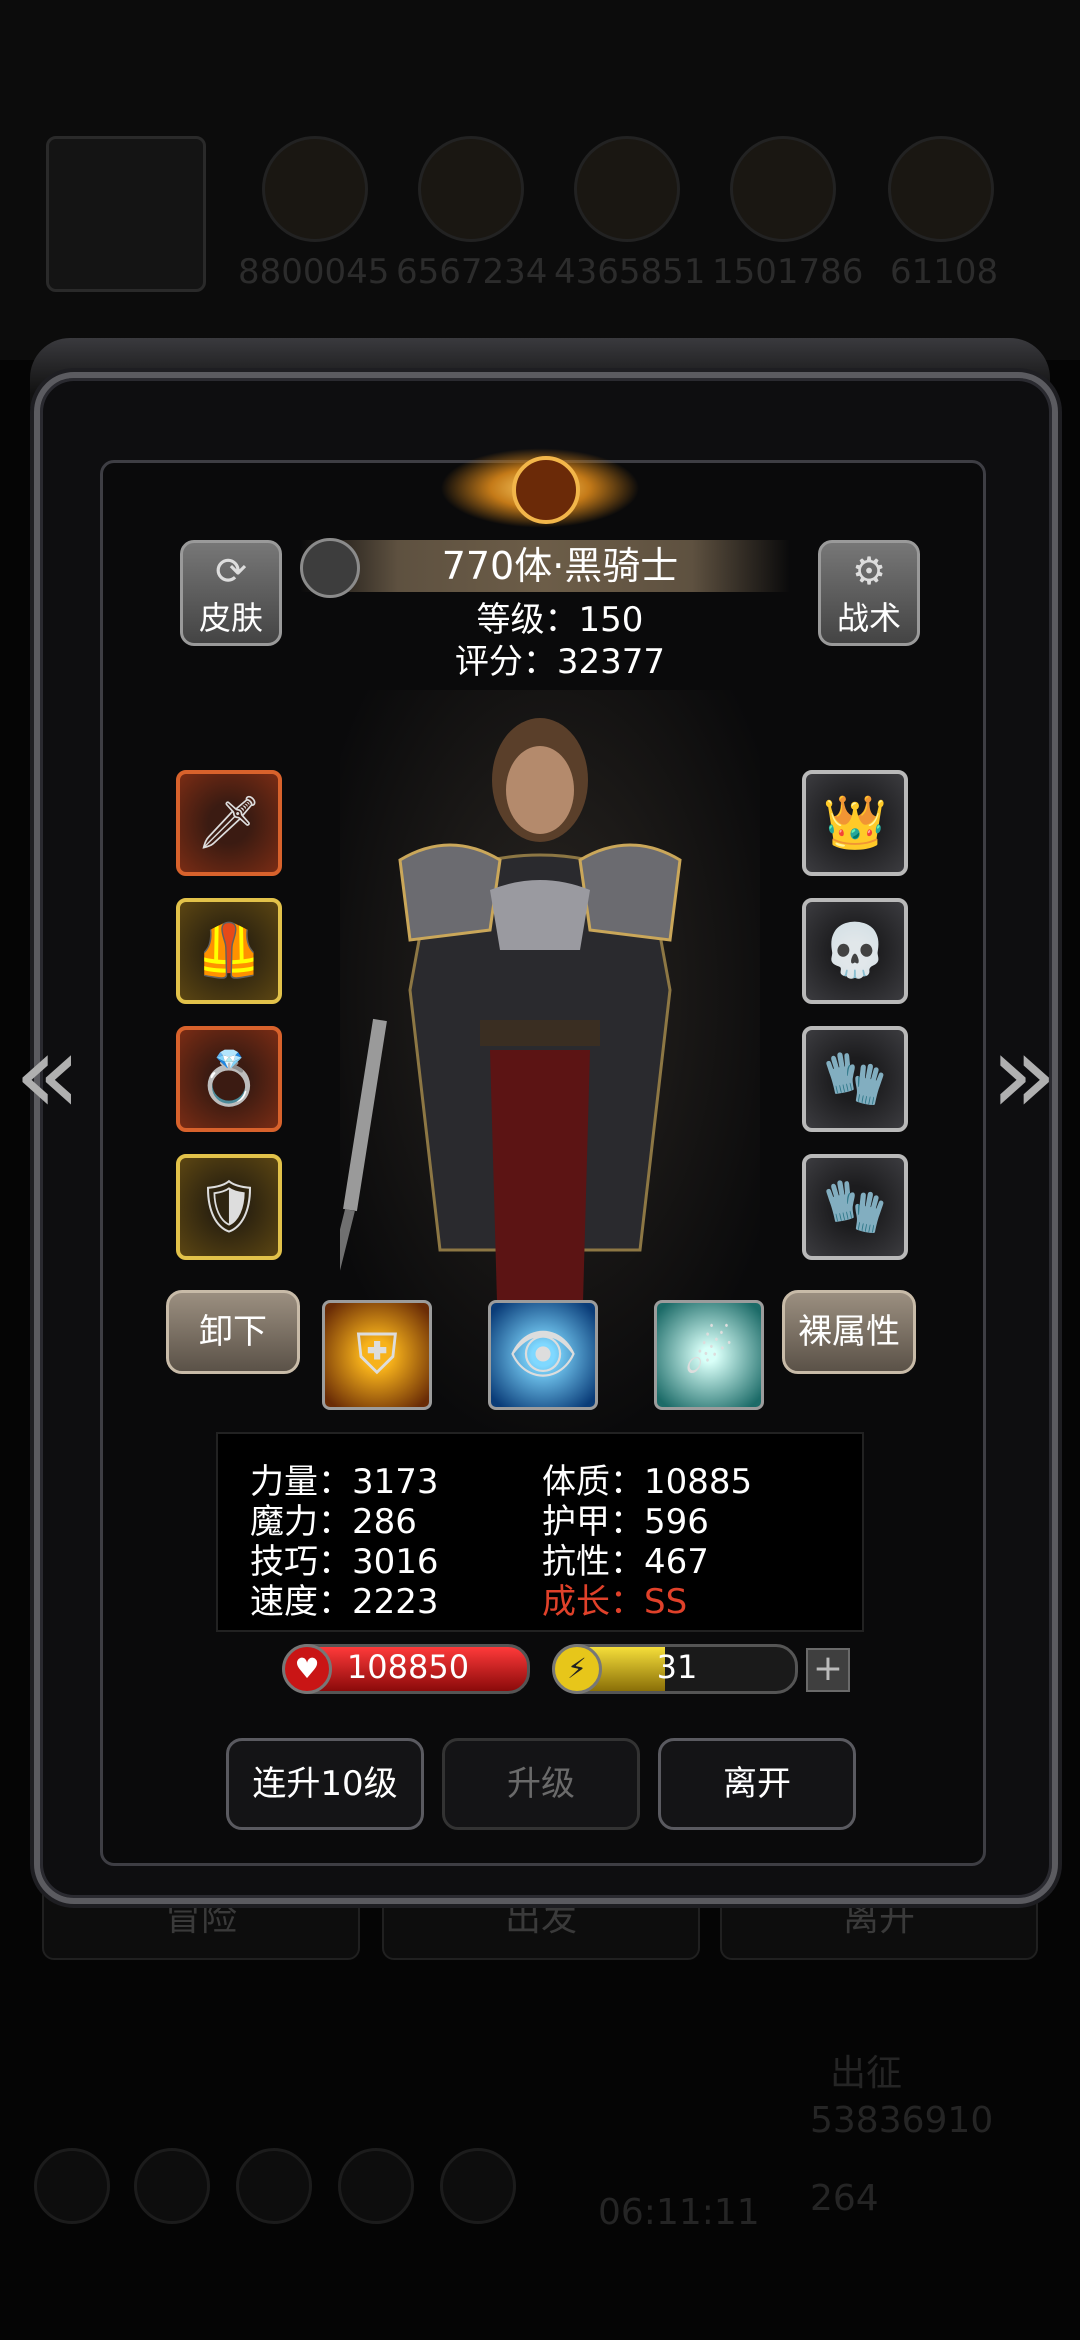 Image resolution: width=1080 pixels, height=2340 pixels. I want to click on skin-button: ⟳ 皮肤, so click(231, 593).